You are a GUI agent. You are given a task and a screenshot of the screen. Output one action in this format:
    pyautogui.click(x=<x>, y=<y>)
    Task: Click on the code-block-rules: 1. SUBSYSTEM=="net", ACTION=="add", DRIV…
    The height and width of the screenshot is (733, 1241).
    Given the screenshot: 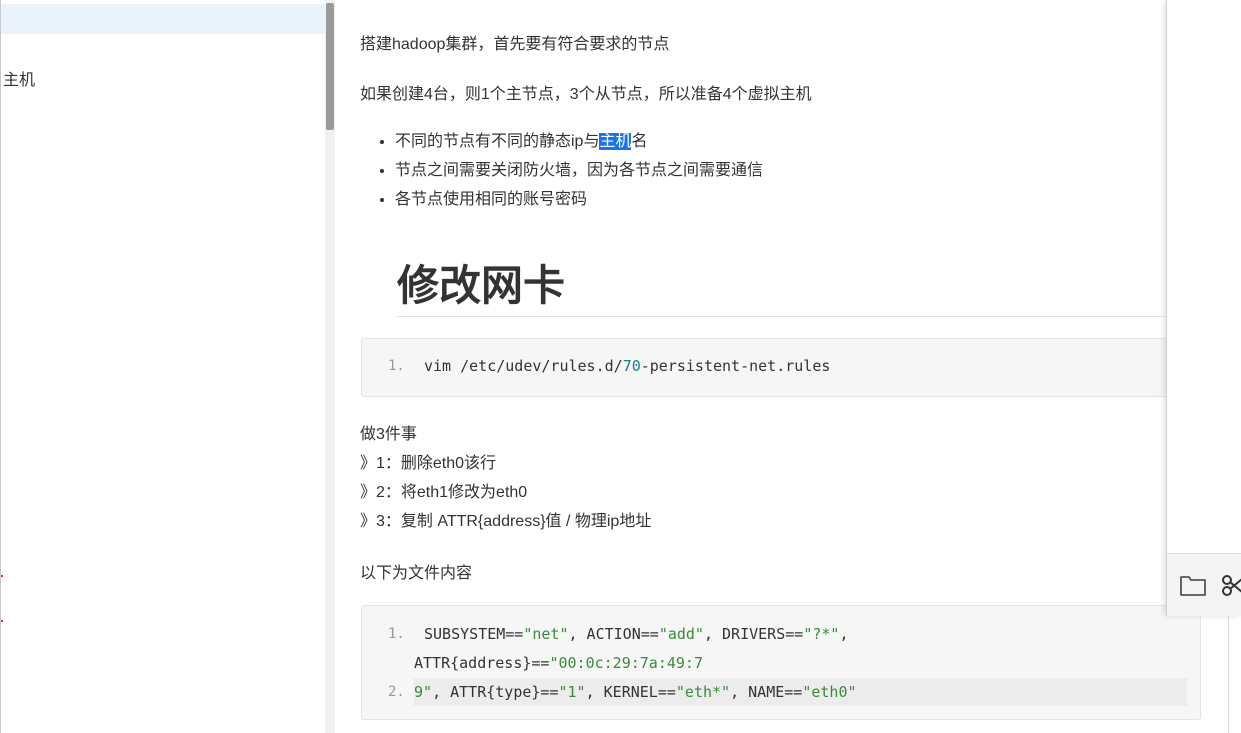 What is the action you would take?
    pyautogui.click(x=781, y=662)
    